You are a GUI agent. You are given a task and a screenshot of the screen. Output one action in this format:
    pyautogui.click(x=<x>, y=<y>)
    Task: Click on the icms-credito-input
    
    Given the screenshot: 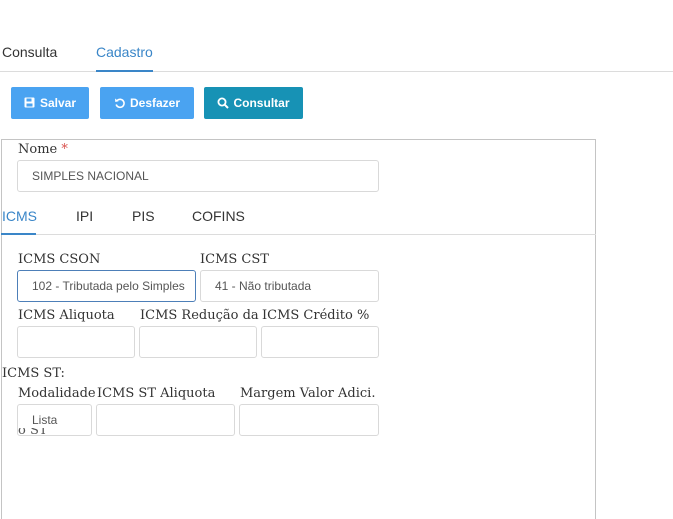 What is the action you would take?
    pyautogui.click(x=320, y=342)
    